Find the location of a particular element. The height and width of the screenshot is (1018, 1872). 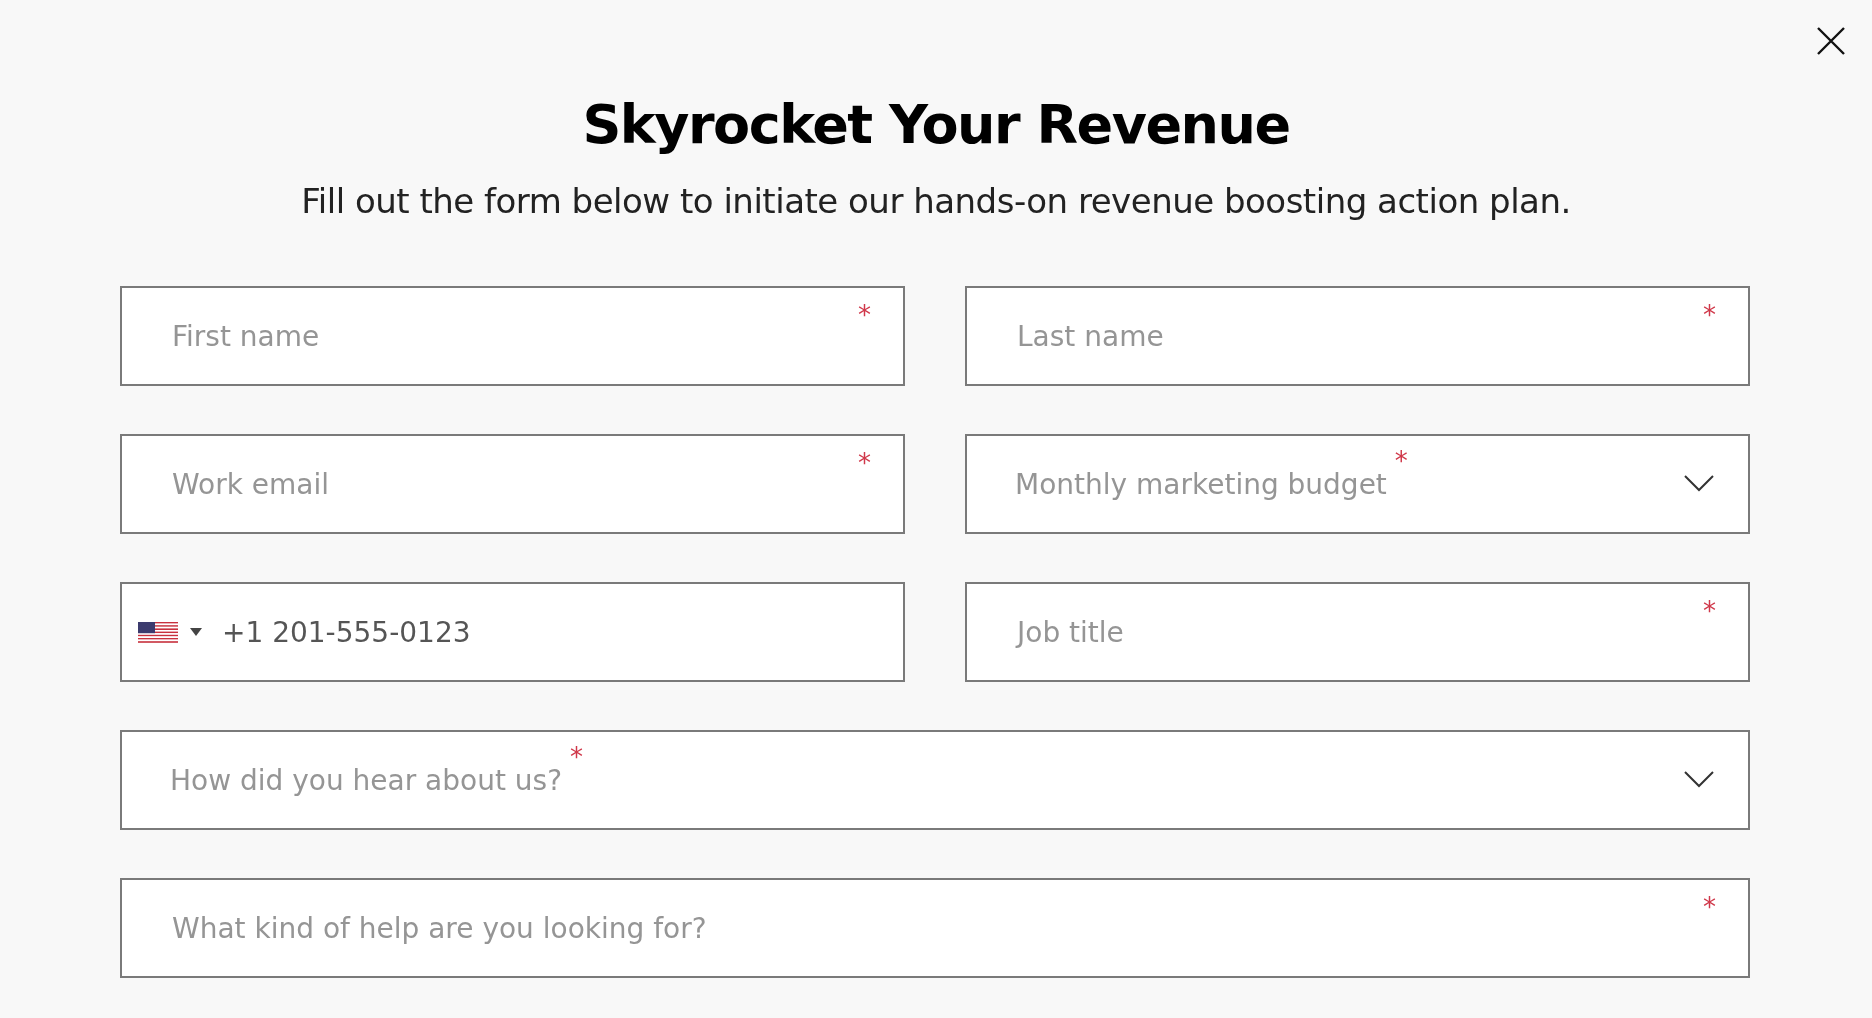

dropdown-field: Monthly marketing budget * is located at coordinates (1357, 484).